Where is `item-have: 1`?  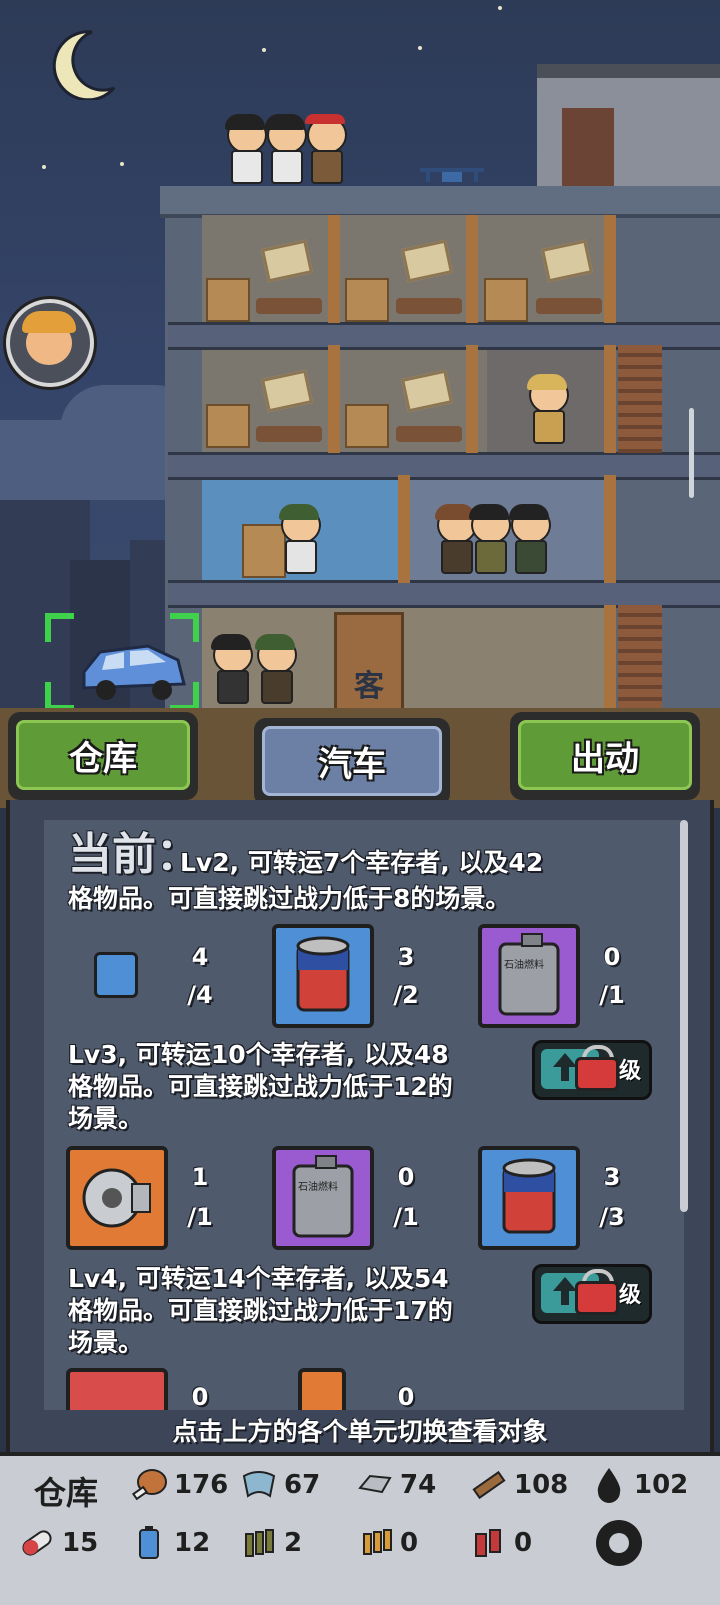
item-have: 1 is located at coordinates (200, 1177).